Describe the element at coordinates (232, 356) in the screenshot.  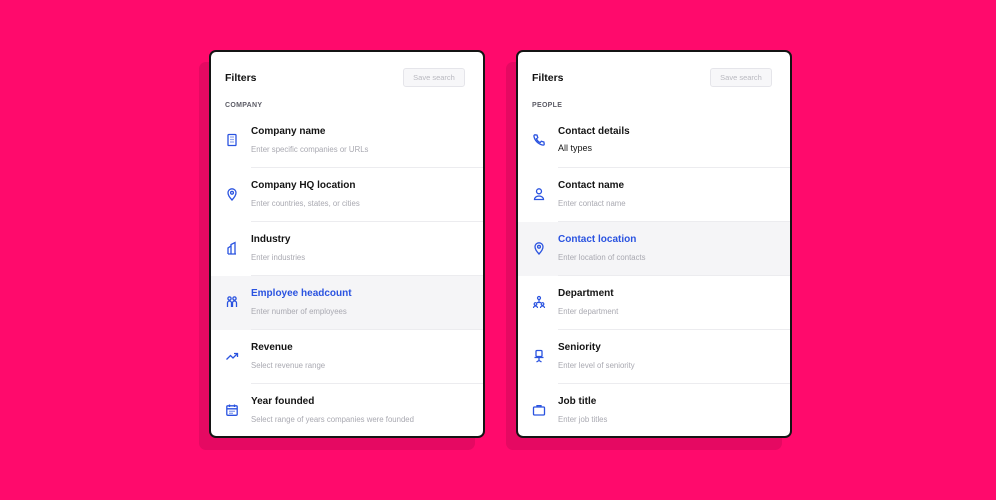
I see `trending-up-icon` at that location.